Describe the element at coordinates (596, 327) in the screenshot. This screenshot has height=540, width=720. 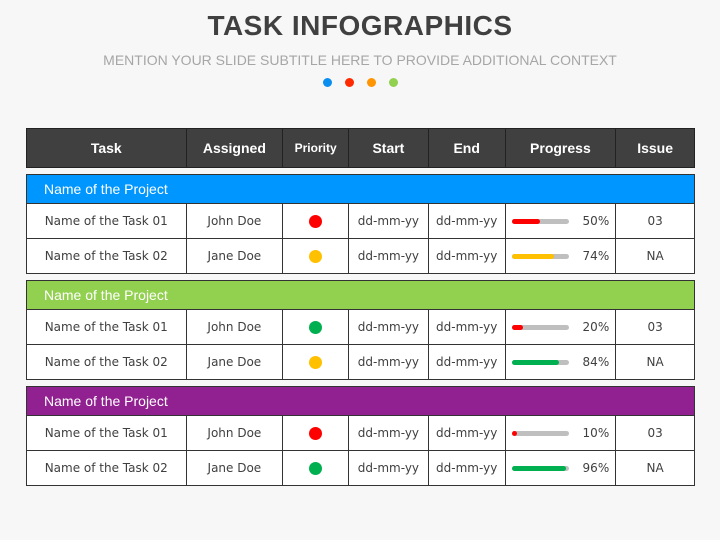
I see `progress-label: 20%` at that location.